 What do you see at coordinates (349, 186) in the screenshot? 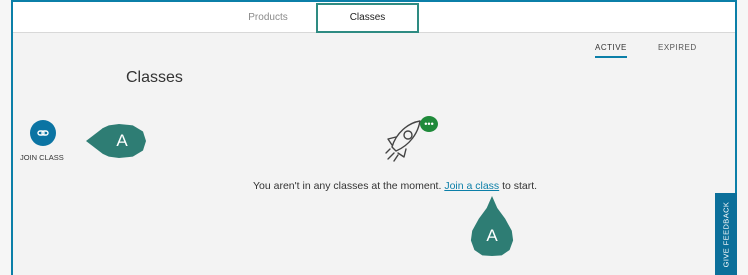
I see `empty-state-text: You aren't in any classes at the moment.` at bounding box center [349, 186].